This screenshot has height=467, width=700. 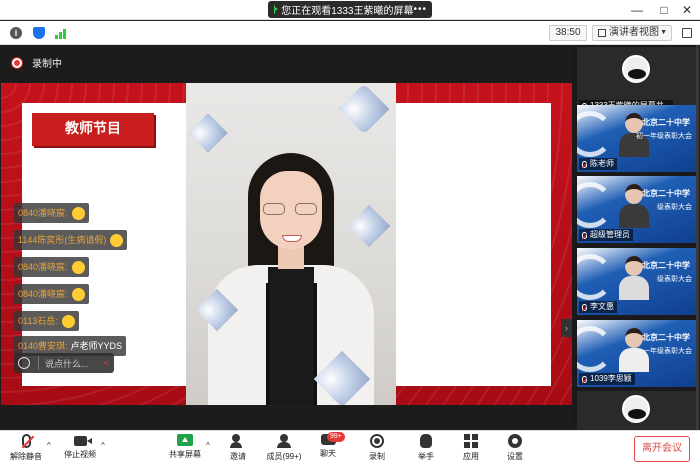 I want to click on panel-scrollbar, so click(x=697, y=237).